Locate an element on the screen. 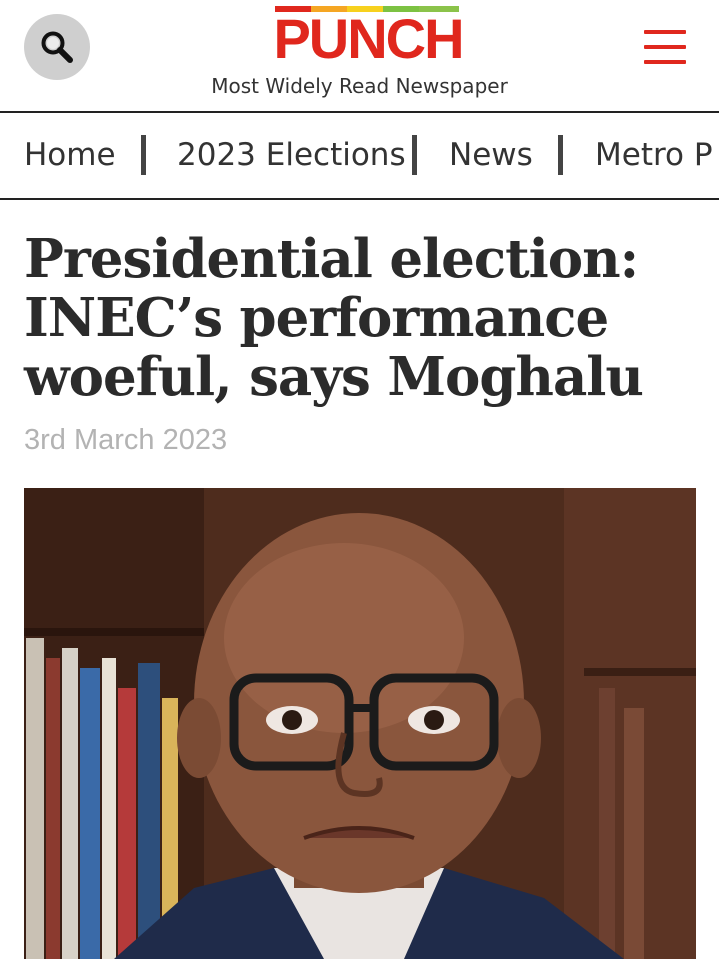  search-button is located at coordinates (57, 47).